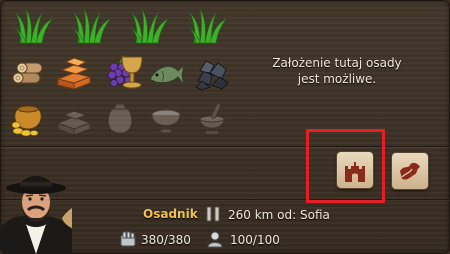 This screenshot has width=450, height=254. Describe the element at coordinates (166, 118) in the screenshot. I see `flour-bowl-icon` at that location.